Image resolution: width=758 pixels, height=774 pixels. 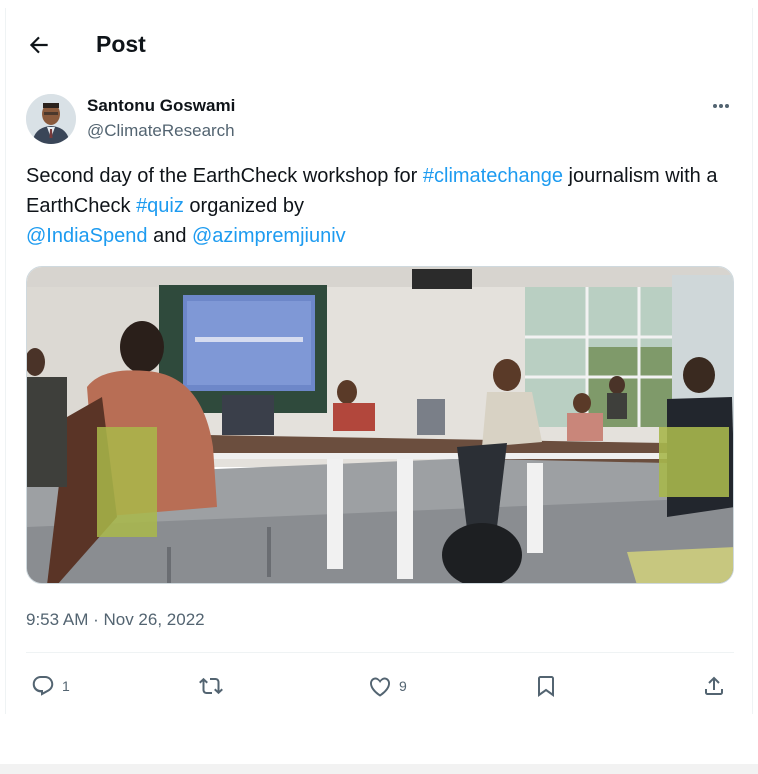 I want to click on like-button: 9, so click(x=387, y=686).